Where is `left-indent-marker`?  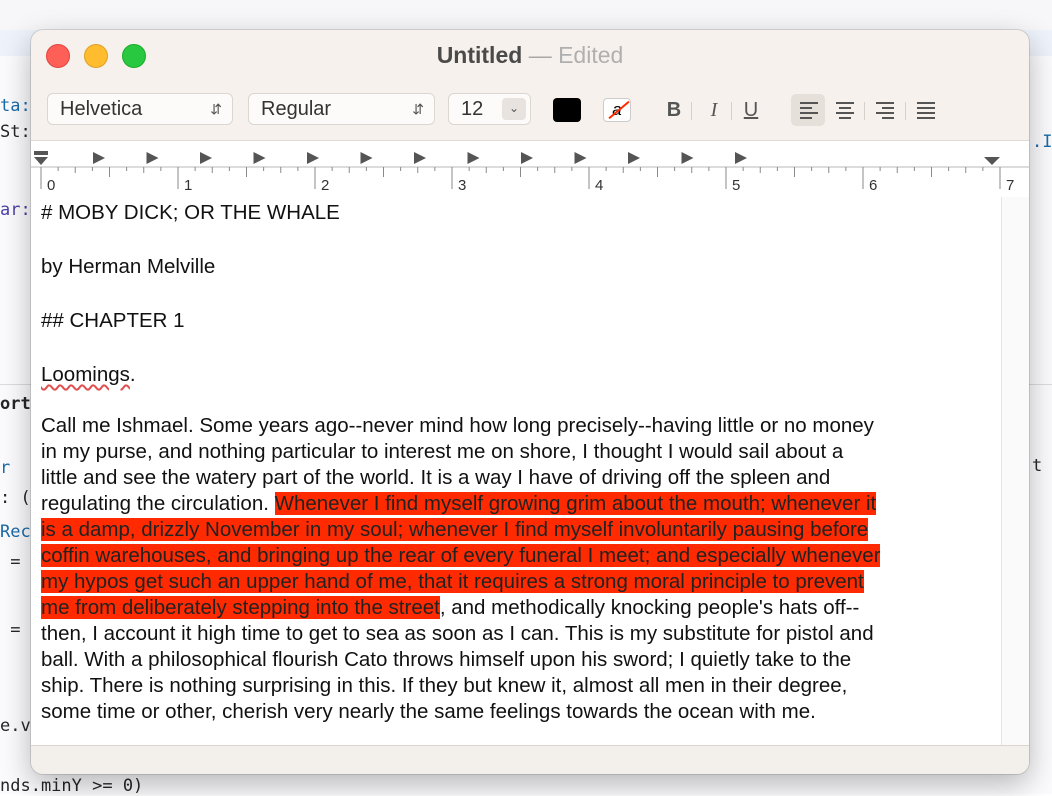 left-indent-marker is located at coordinates (41, 161).